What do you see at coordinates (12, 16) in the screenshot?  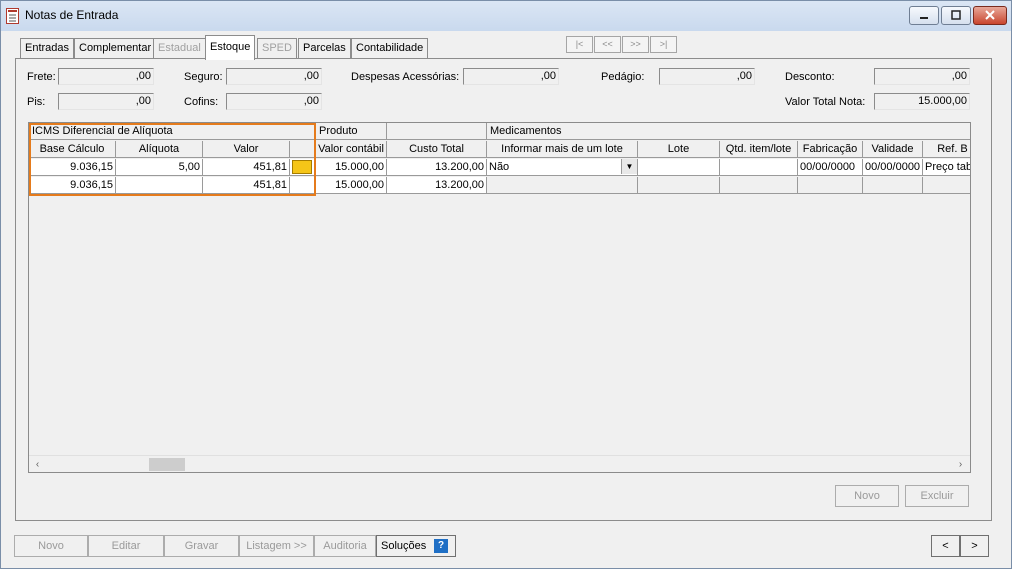 I see `document-icon` at bounding box center [12, 16].